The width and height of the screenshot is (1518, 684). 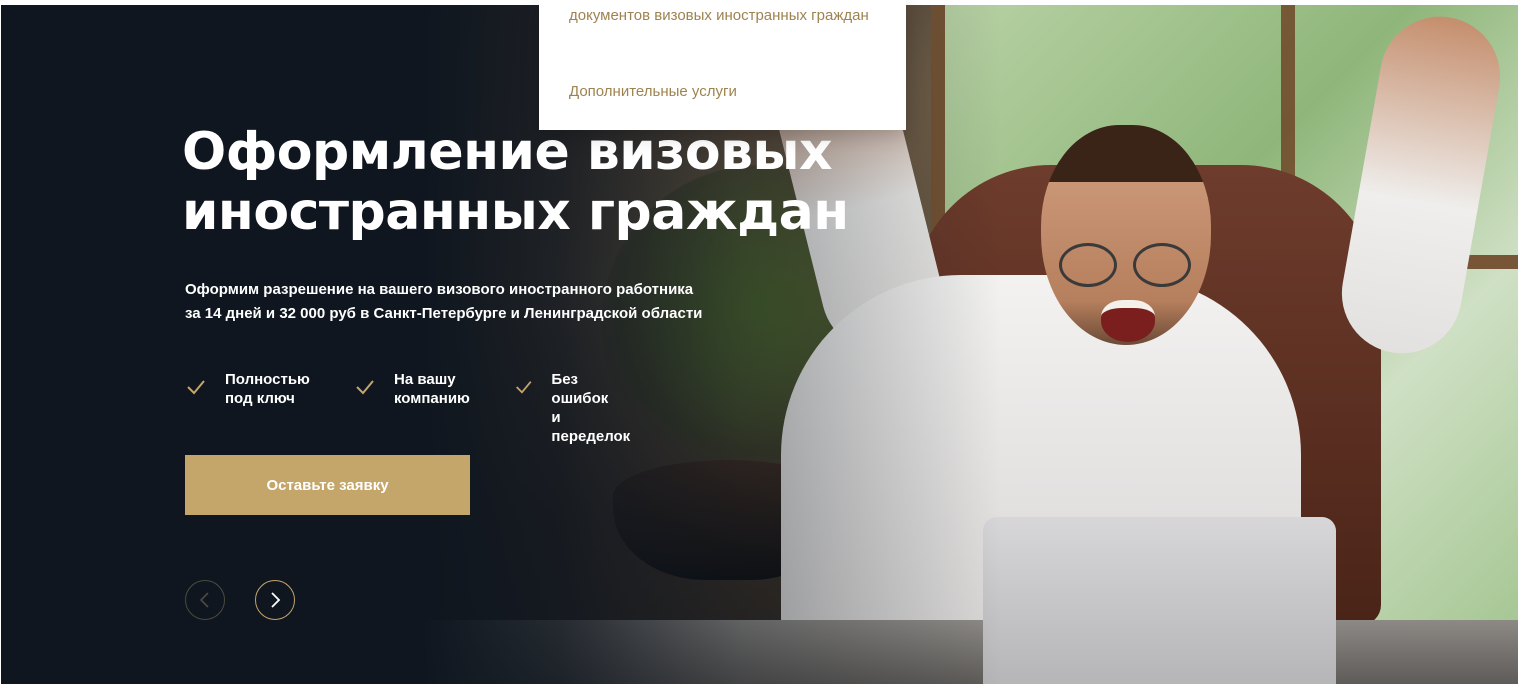 I want to click on submit-request-button: Оставьте заявку, so click(x=327, y=485).